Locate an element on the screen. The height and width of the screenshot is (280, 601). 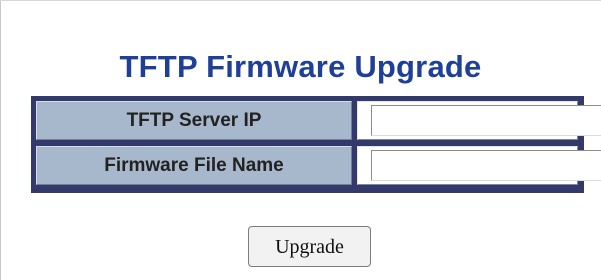
page-left-border is located at coordinates (0, 140).